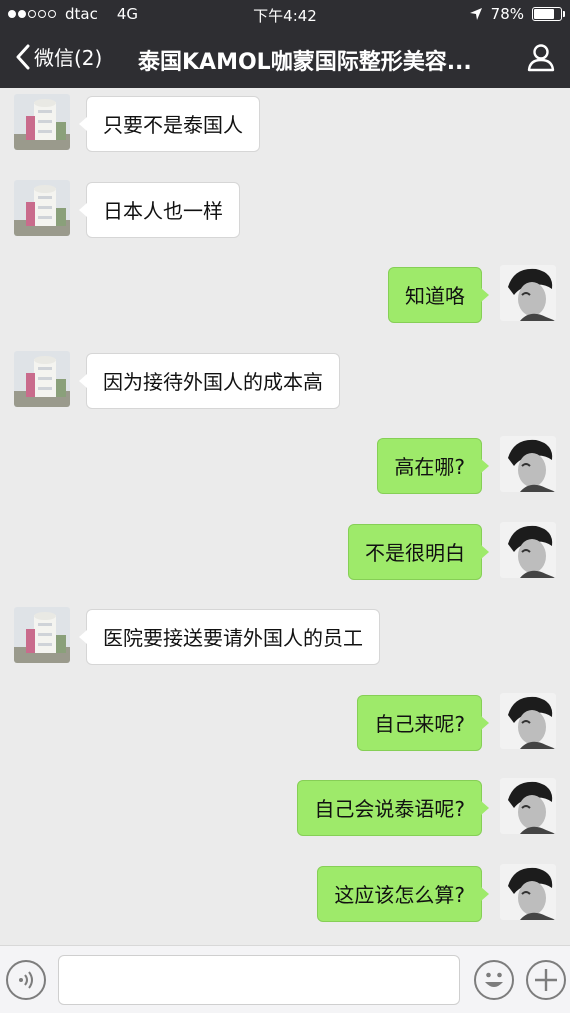 The width and height of the screenshot is (570, 1013). Describe the element at coordinates (475, 14) in the screenshot. I see `location-arrow-icon` at that location.